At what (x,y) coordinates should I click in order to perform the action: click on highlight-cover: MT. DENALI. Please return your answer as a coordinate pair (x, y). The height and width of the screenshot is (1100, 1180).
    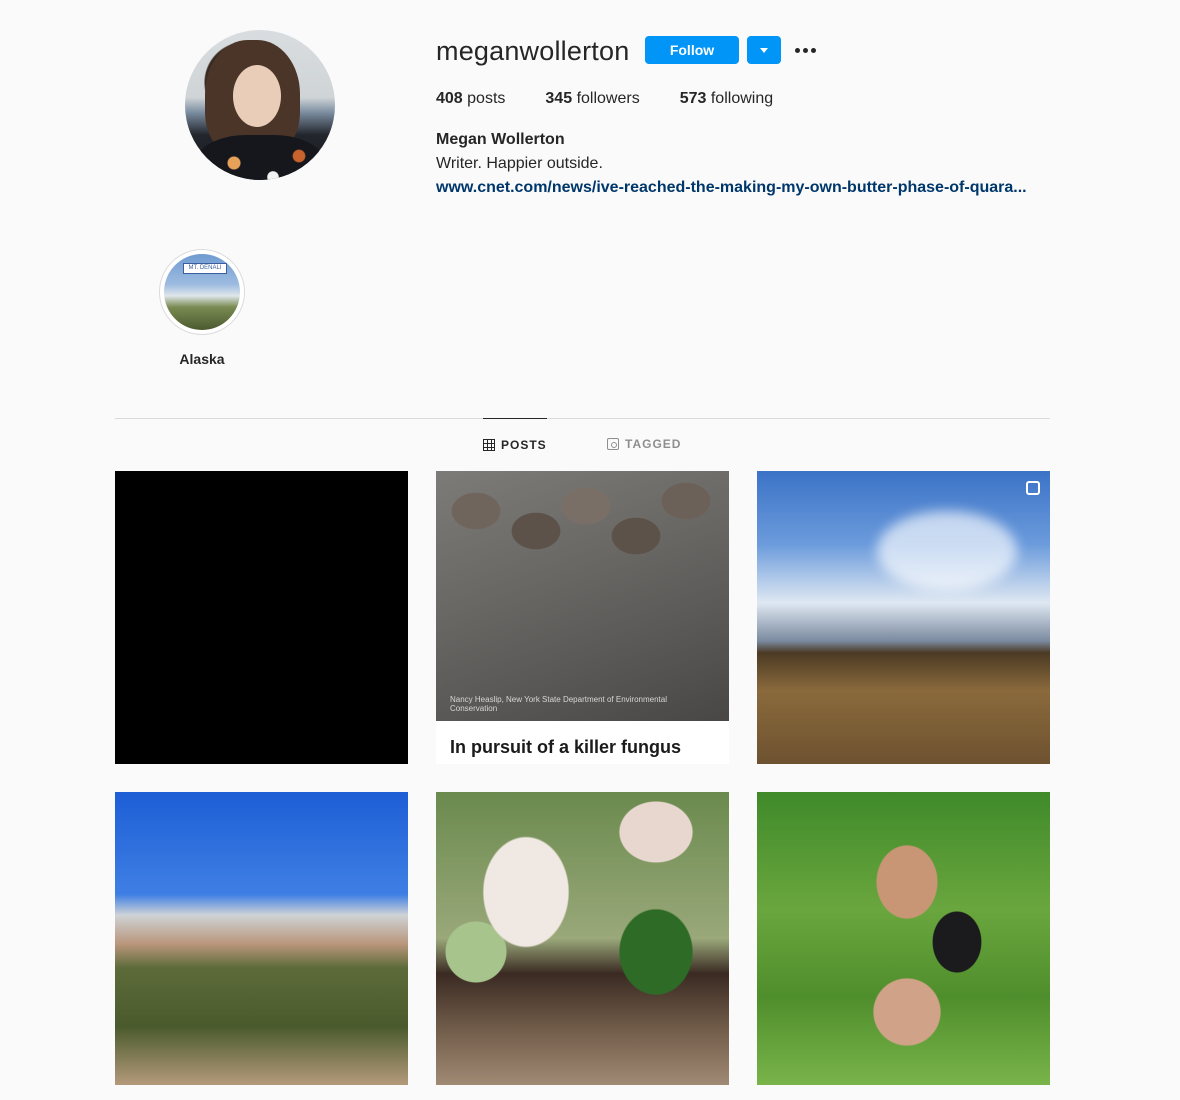
    Looking at the image, I should click on (202, 292).